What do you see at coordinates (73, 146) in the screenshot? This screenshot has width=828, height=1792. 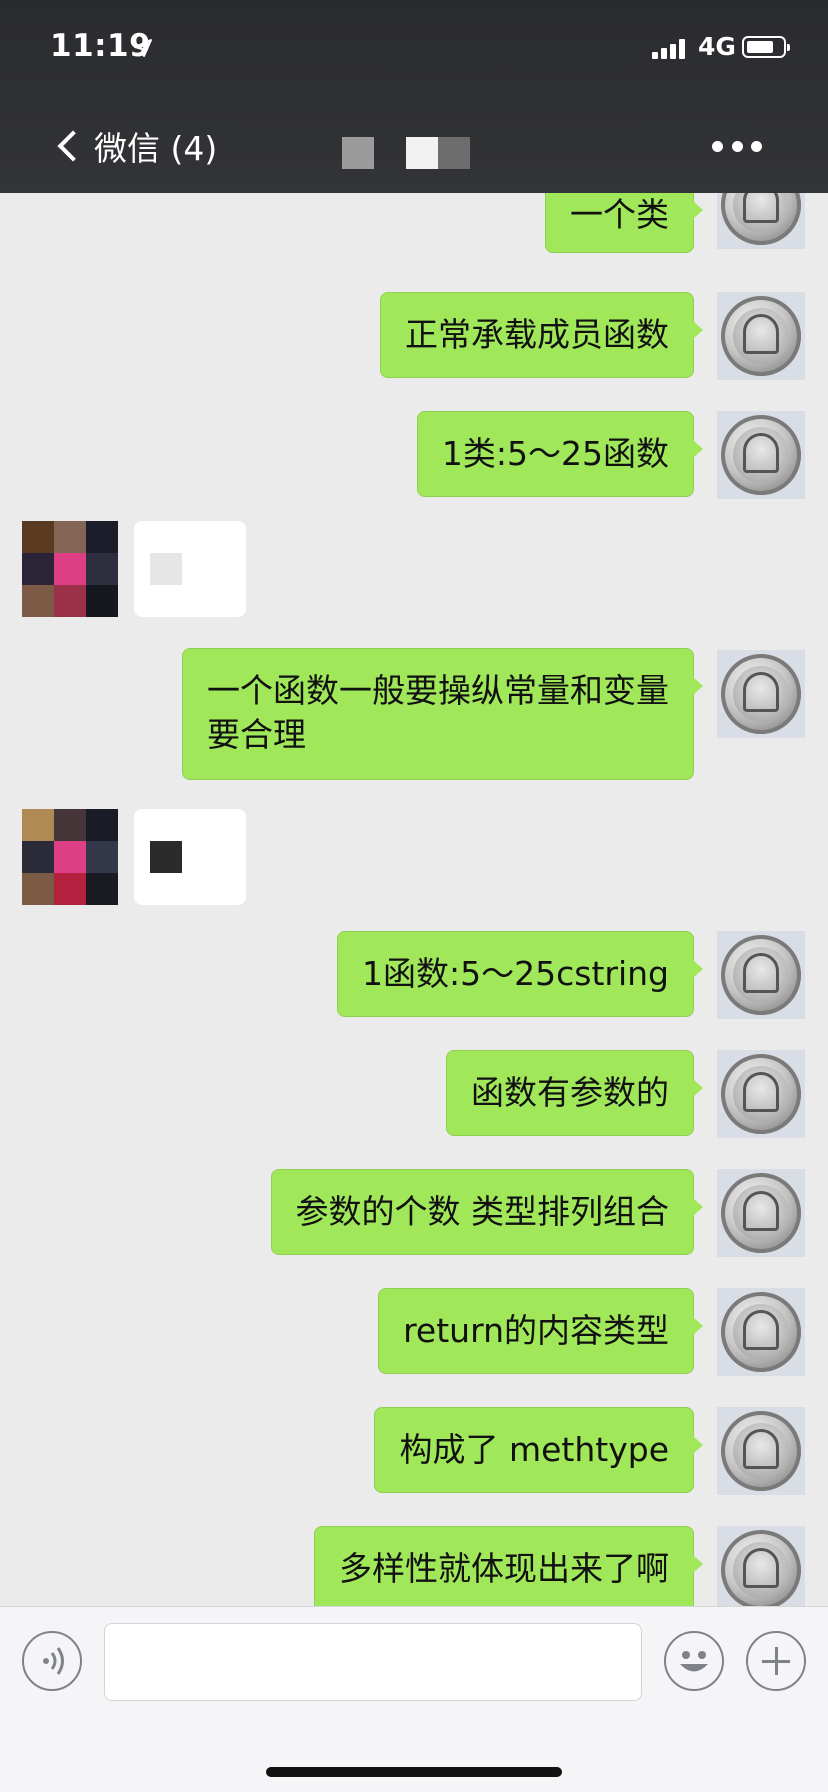 I see `back-chevron-icon` at bounding box center [73, 146].